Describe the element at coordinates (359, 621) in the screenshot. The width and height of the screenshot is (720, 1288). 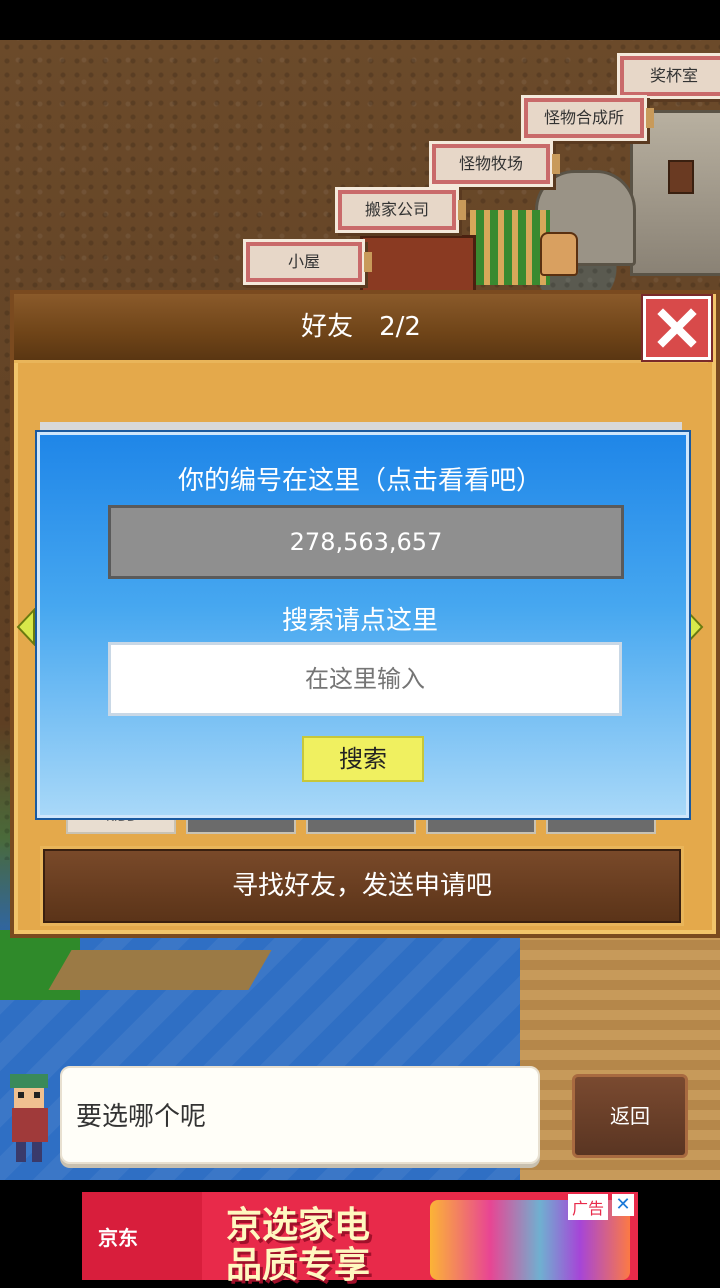
I see `search-prompt: 搜索请点这里` at that location.